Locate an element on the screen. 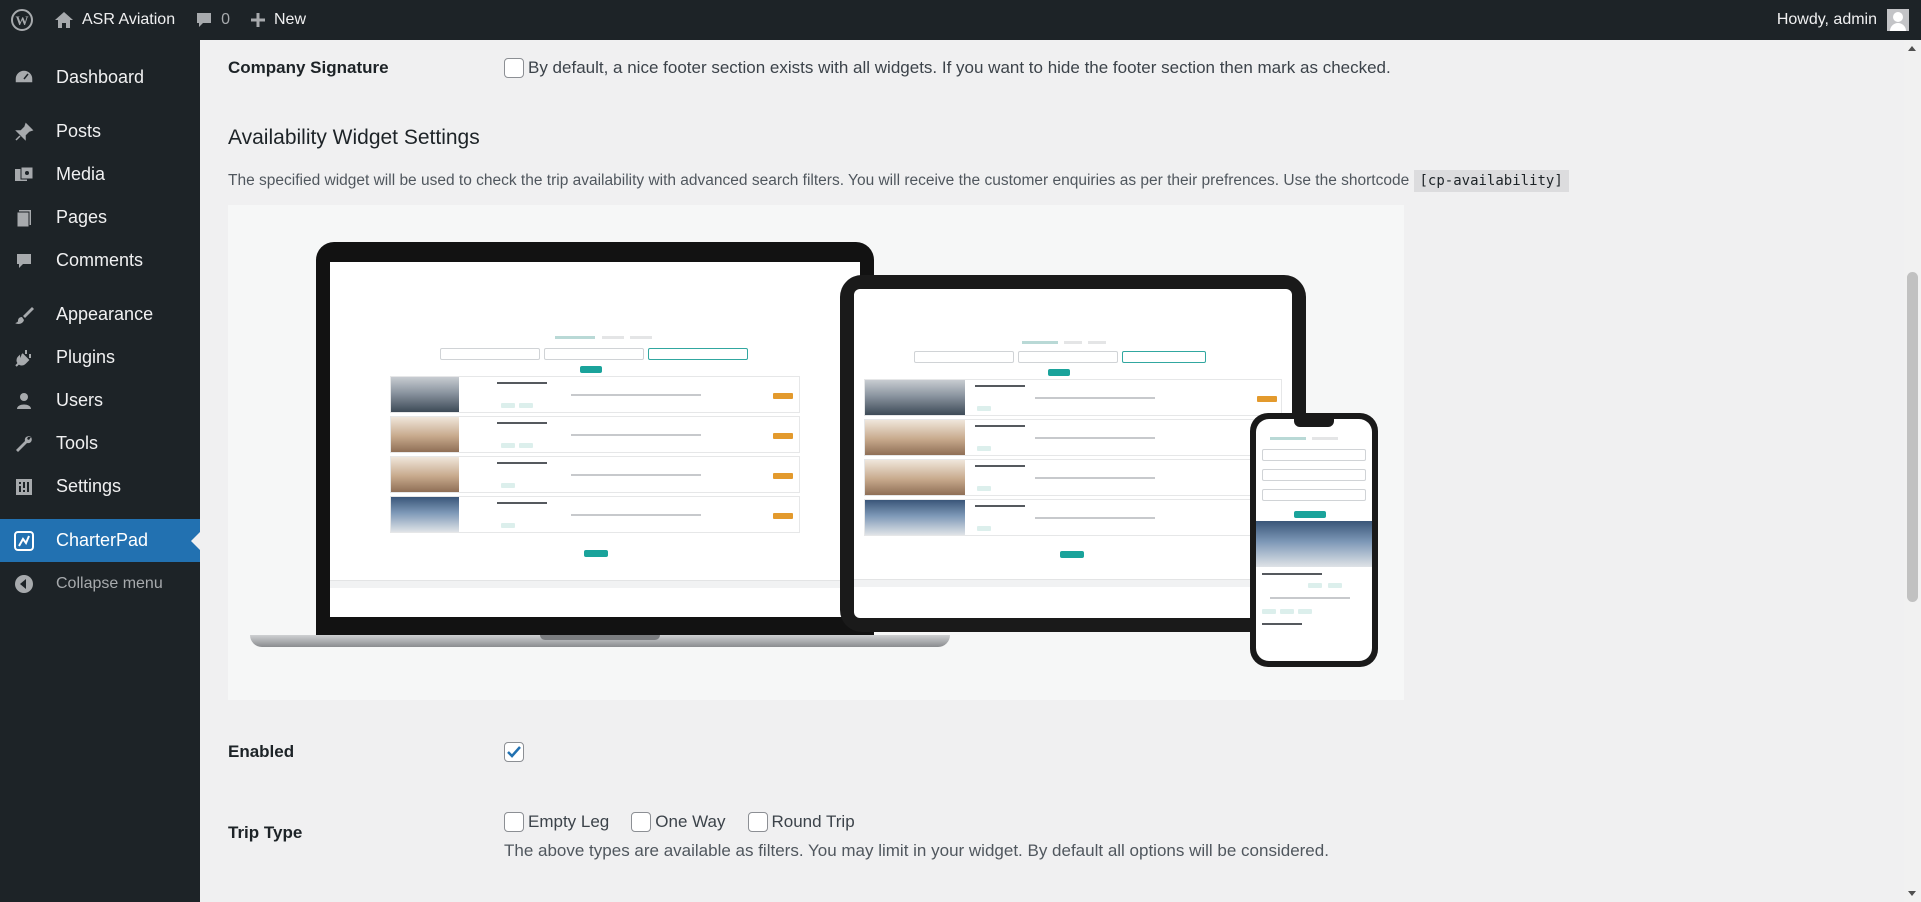 This screenshot has width=1921, height=902. menu-label: Collapse menu is located at coordinates (109, 583).